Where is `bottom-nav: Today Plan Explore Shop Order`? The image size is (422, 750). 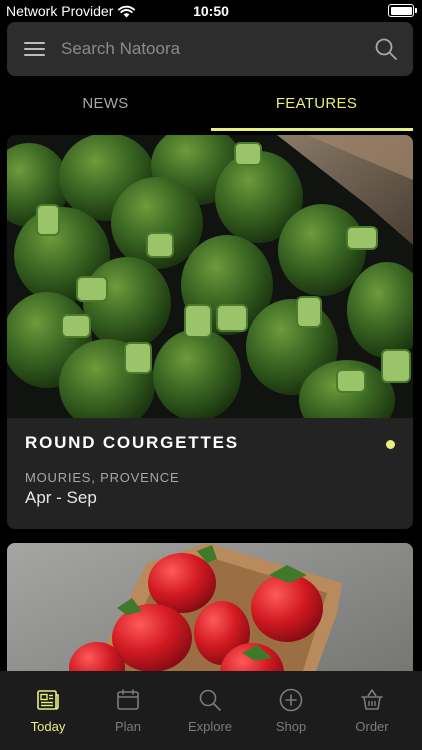 bottom-nav: Today Plan Explore Shop Order is located at coordinates (211, 710).